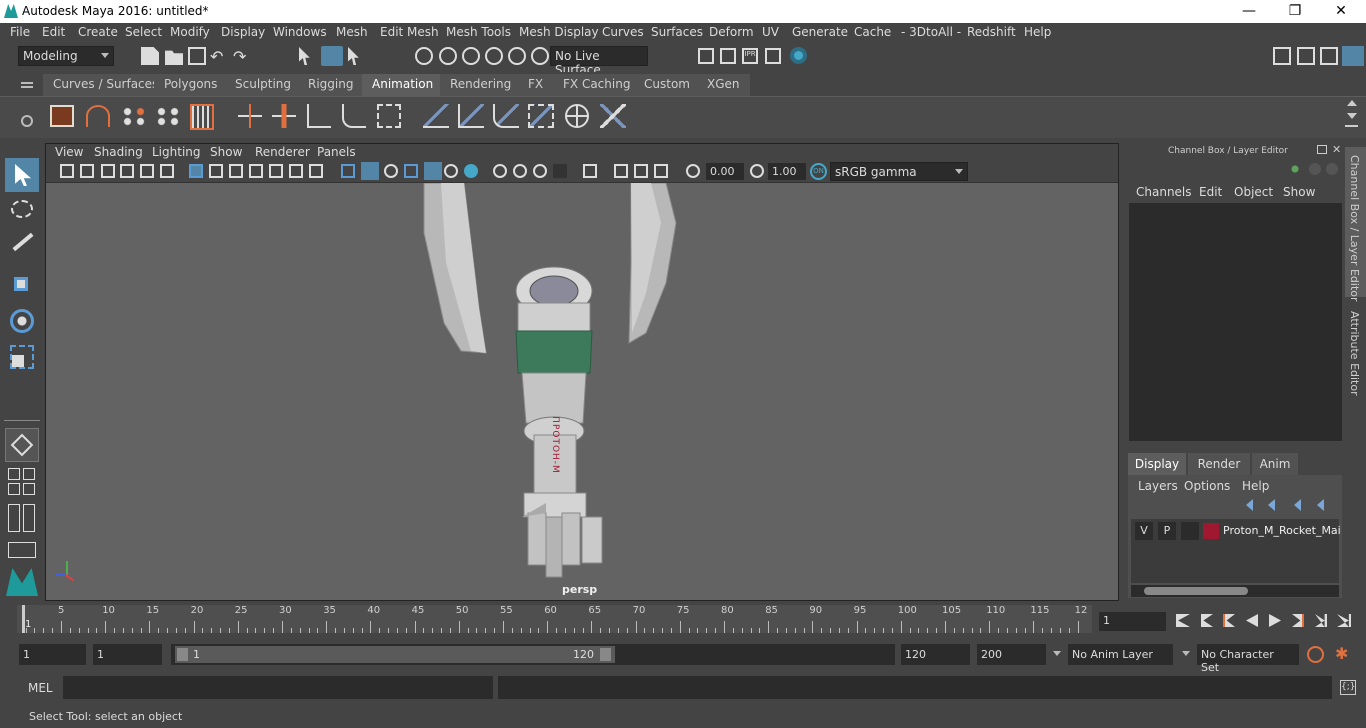  Describe the element at coordinates (242, 56) in the screenshot. I see `redo-icon: ↷` at that location.